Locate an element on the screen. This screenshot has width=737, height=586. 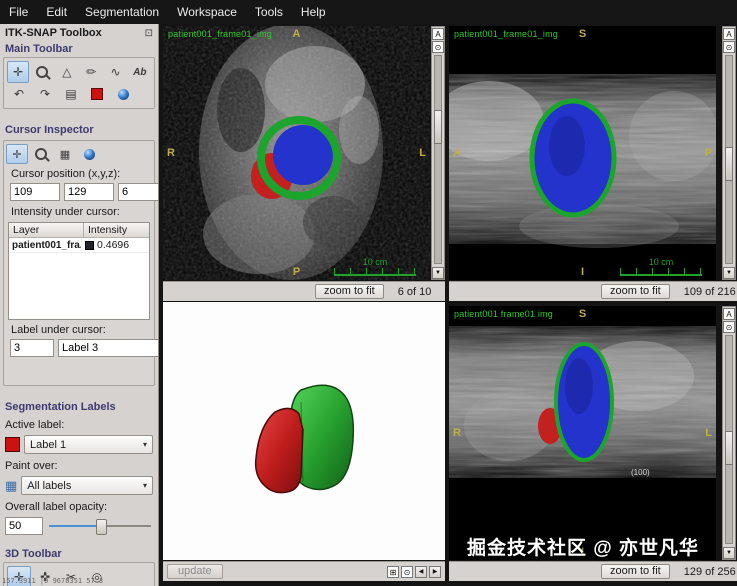
label-under-cursor-label: Label under cursor: is located at coordinates (58, 330).